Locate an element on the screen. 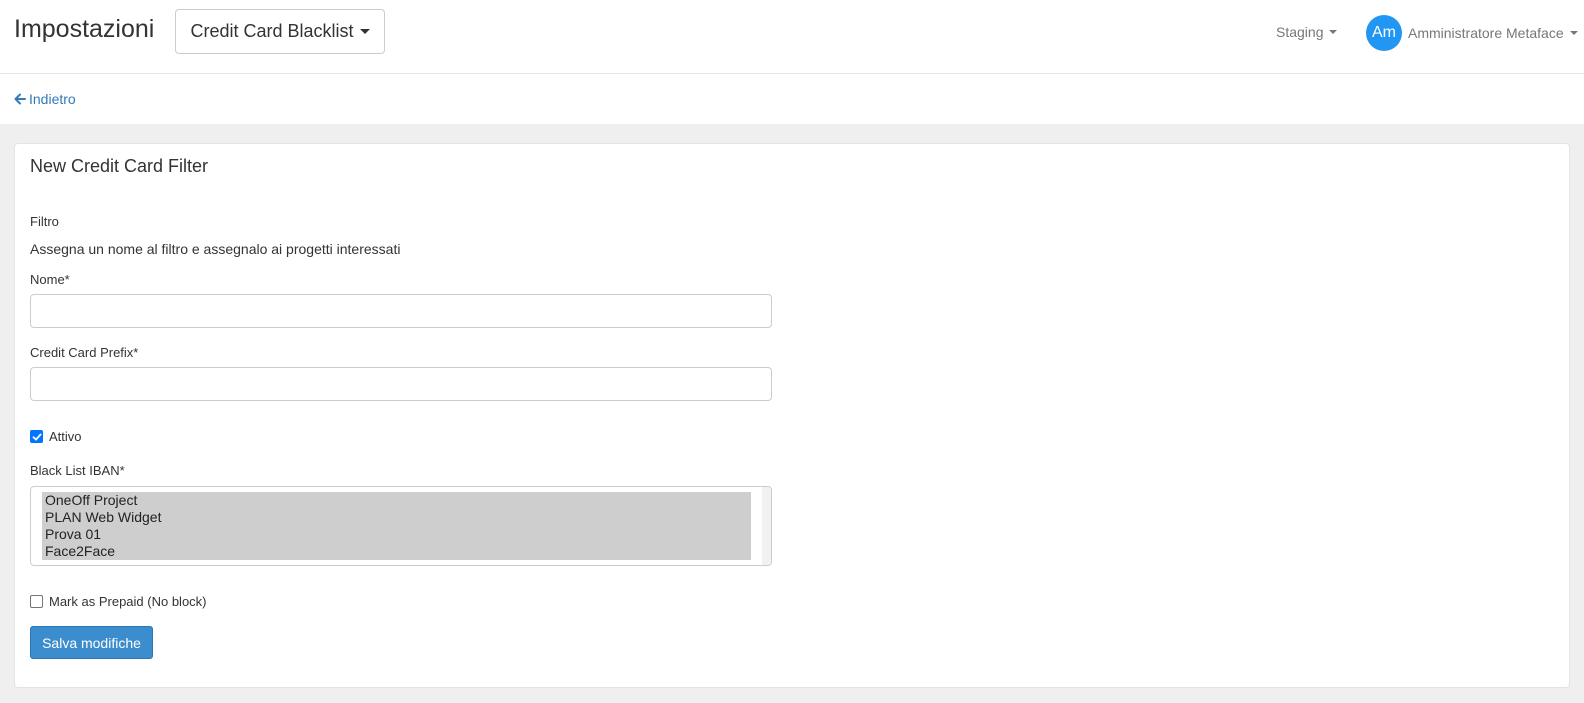 This screenshot has height=703, width=1584. prepaid-checkbox is located at coordinates (36, 601).